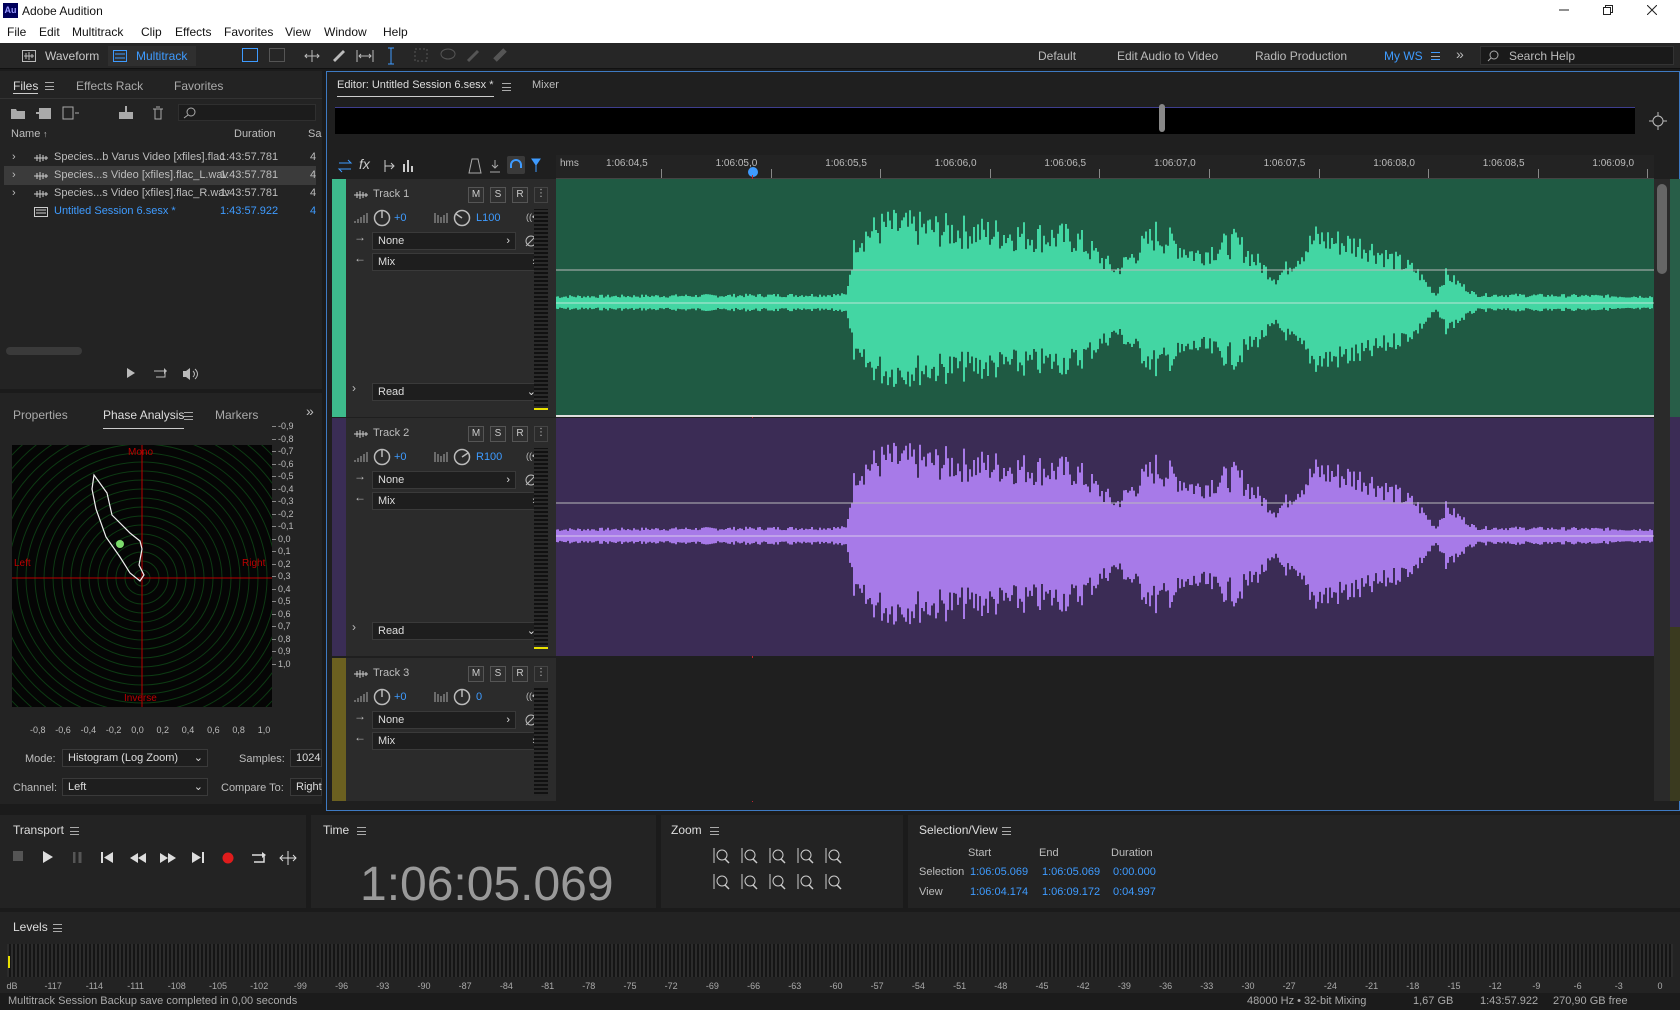 This screenshot has width=1680, height=1010. I want to click on channel-select: Left ⌄, so click(135, 787).